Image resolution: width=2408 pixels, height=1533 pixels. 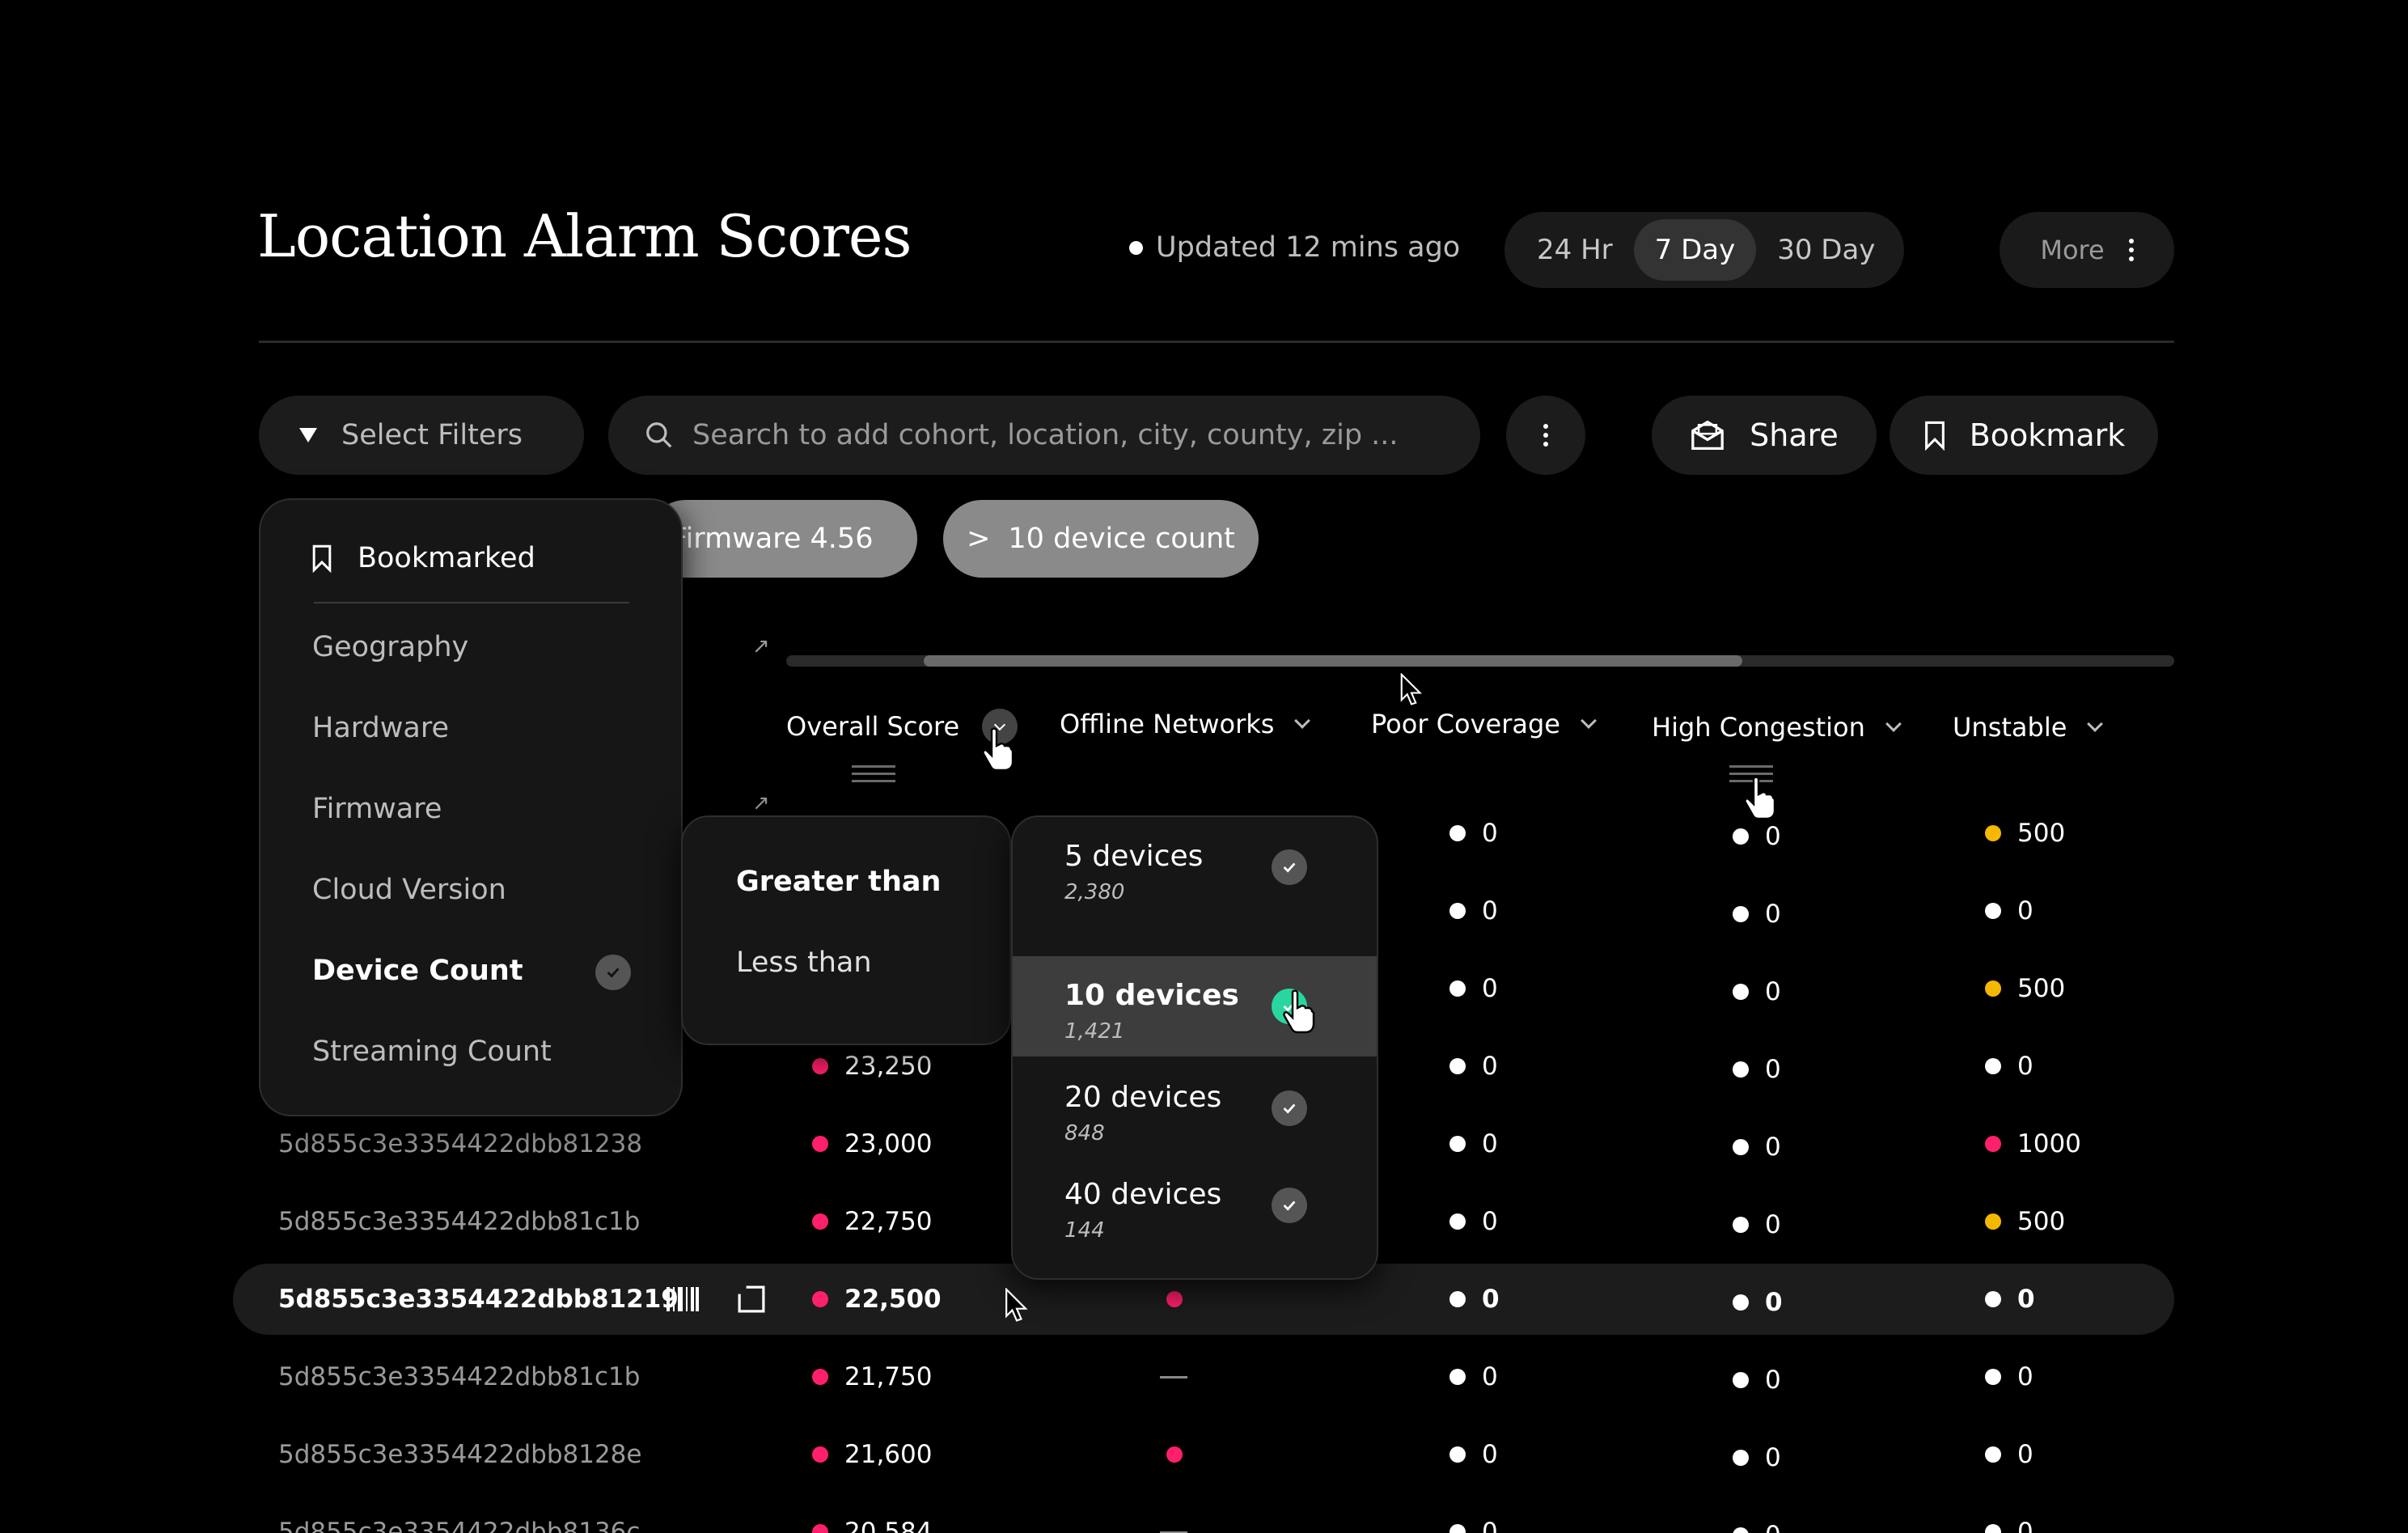 What do you see at coordinates (888, 1376) in the screenshot?
I see `overall-score-value: 21,750` at bounding box center [888, 1376].